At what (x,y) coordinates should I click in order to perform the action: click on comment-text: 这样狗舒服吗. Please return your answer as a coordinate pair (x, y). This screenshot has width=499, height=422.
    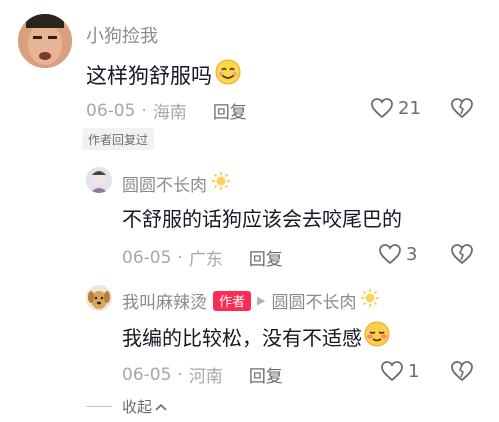
    Looking at the image, I should click on (164, 74).